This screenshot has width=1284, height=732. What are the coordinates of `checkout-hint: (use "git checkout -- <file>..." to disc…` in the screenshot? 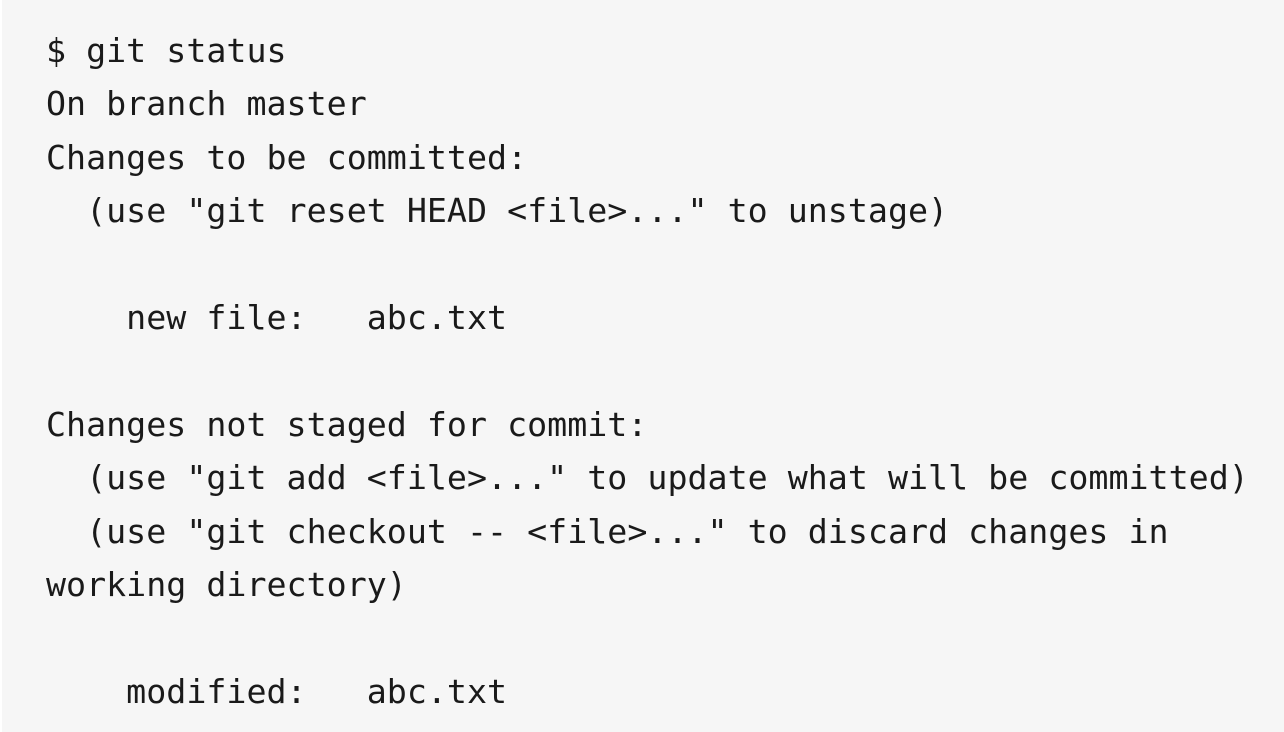 It's located at (607, 531).